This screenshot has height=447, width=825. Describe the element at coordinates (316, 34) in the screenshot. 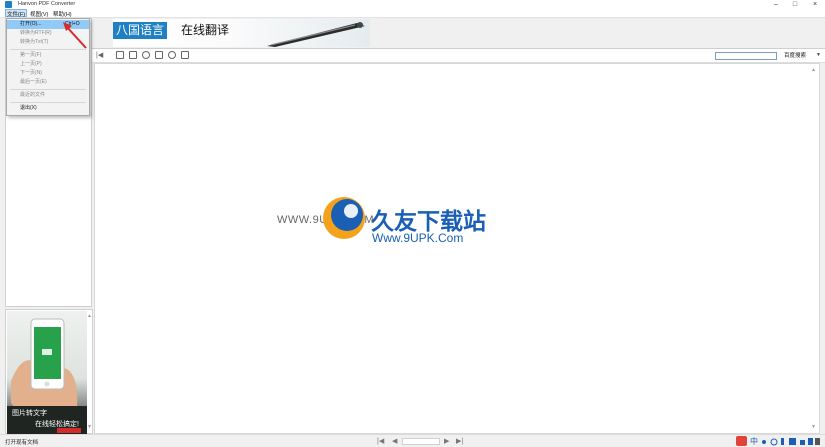

I see `pen-scanner-icon` at that location.